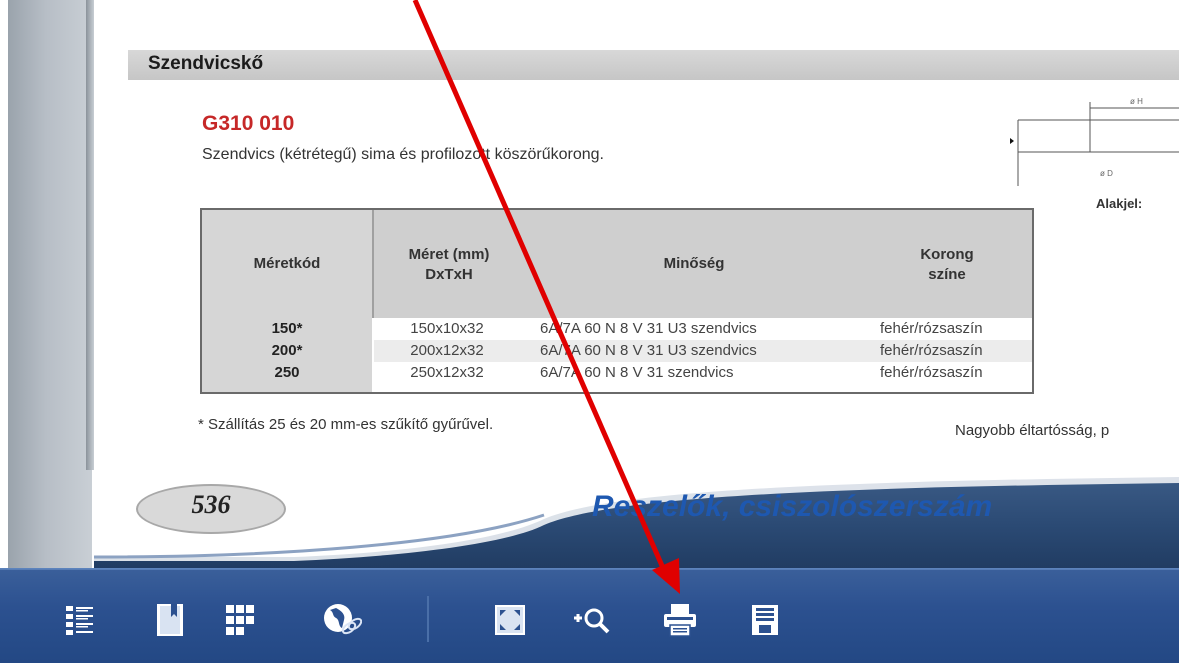 Image resolution: width=1179 pixels, height=663 pixels. Describe the element at coordinates (90, 235) in the screenshot. I see `page-gutter-shadow` at that location.